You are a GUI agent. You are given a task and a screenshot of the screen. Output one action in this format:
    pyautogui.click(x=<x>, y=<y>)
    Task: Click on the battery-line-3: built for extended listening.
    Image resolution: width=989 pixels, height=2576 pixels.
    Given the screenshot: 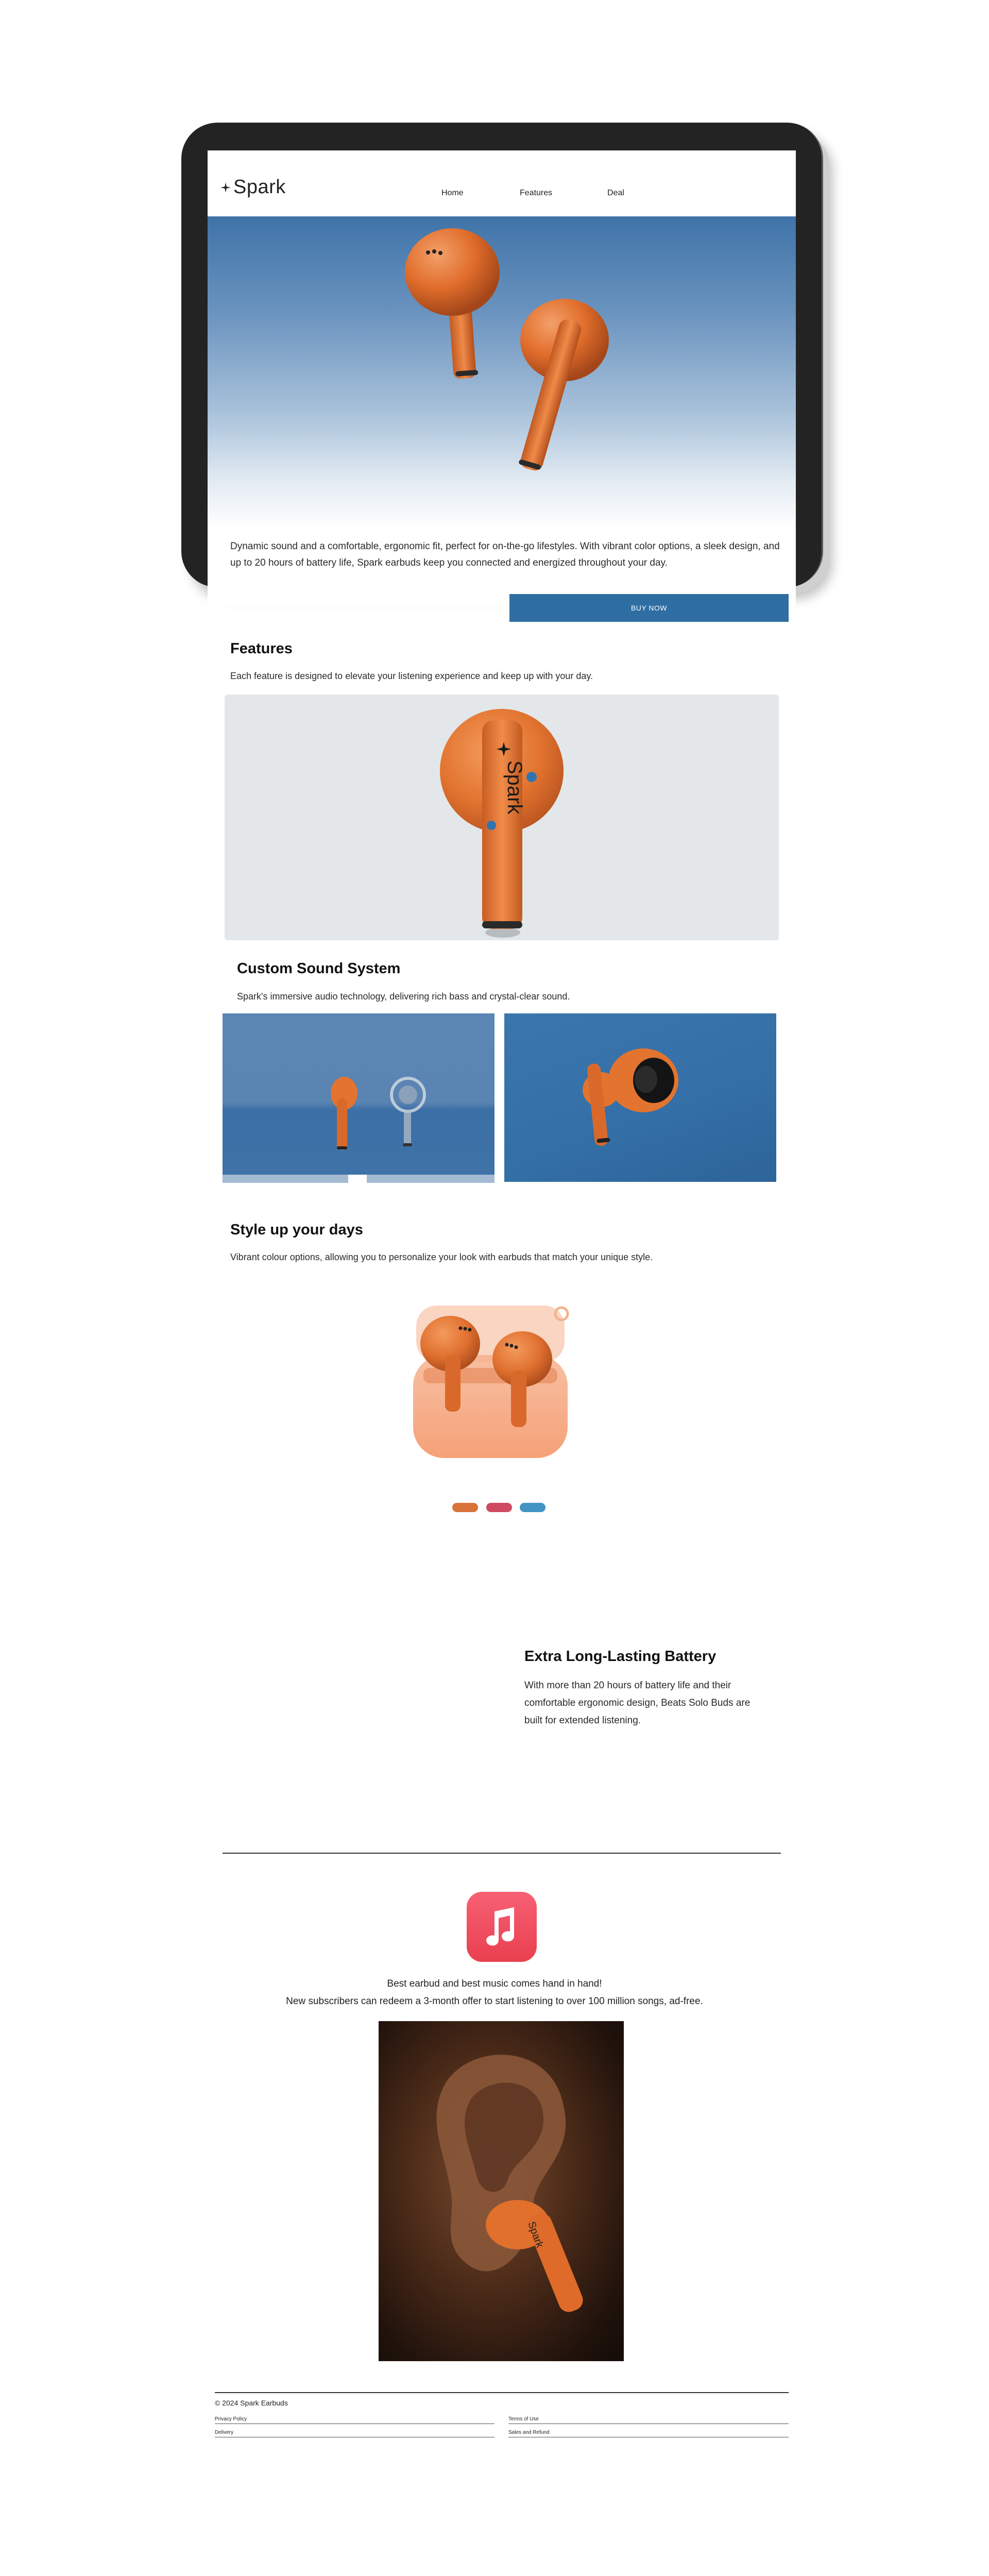 What is the action you would take?
    pyautogui.click(x=582, y=1720)
    